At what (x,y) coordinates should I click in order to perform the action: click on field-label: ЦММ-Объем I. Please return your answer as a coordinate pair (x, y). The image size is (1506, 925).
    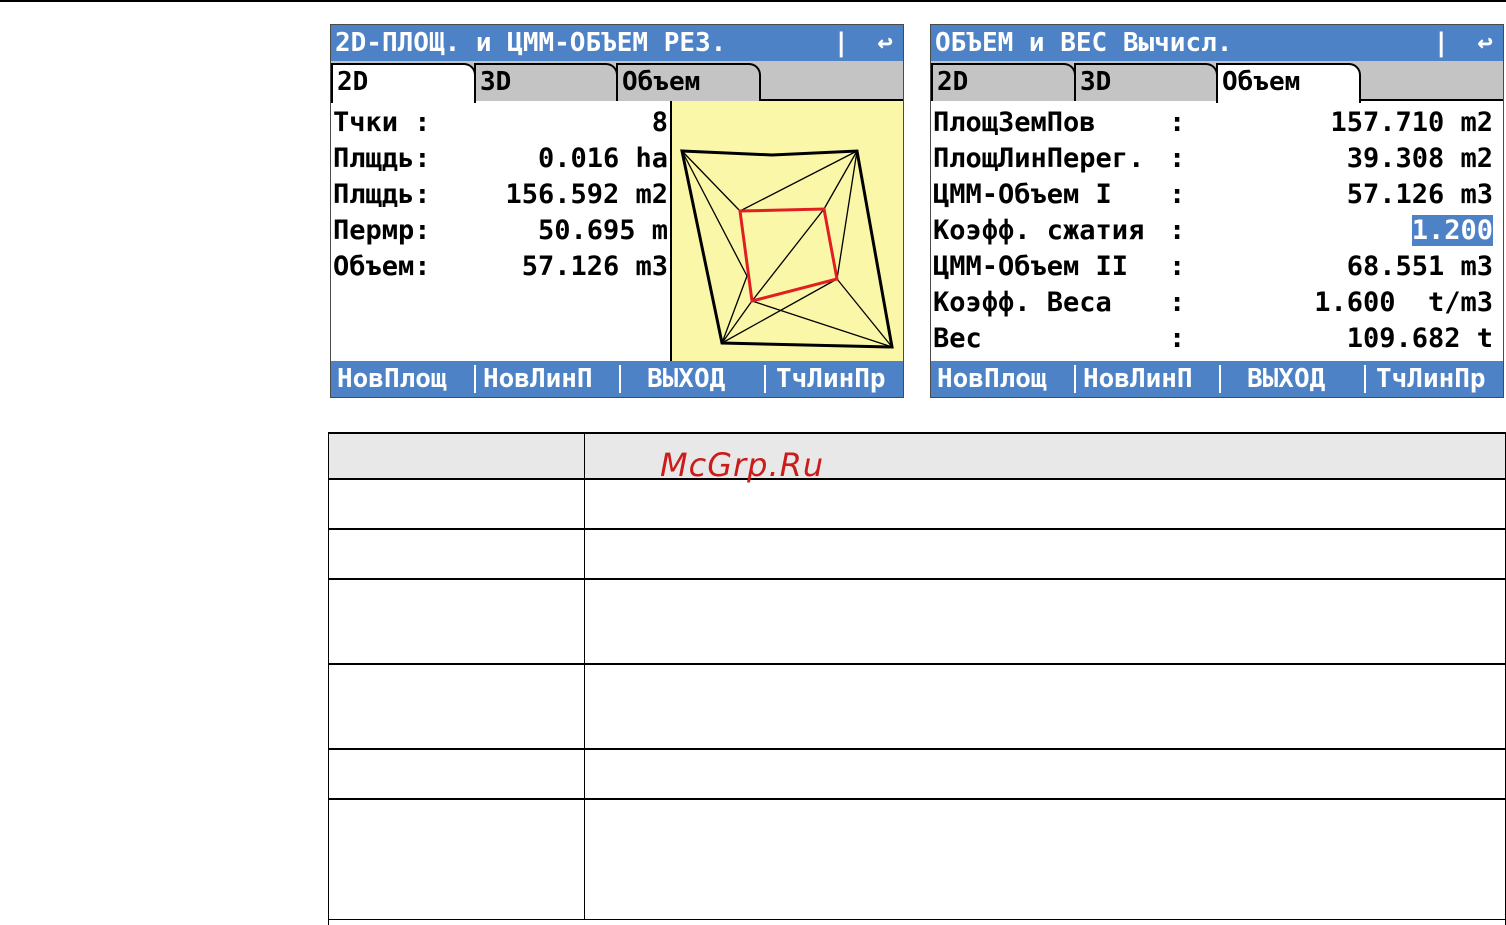
    Looking at the image, I should click on (1022, 194).